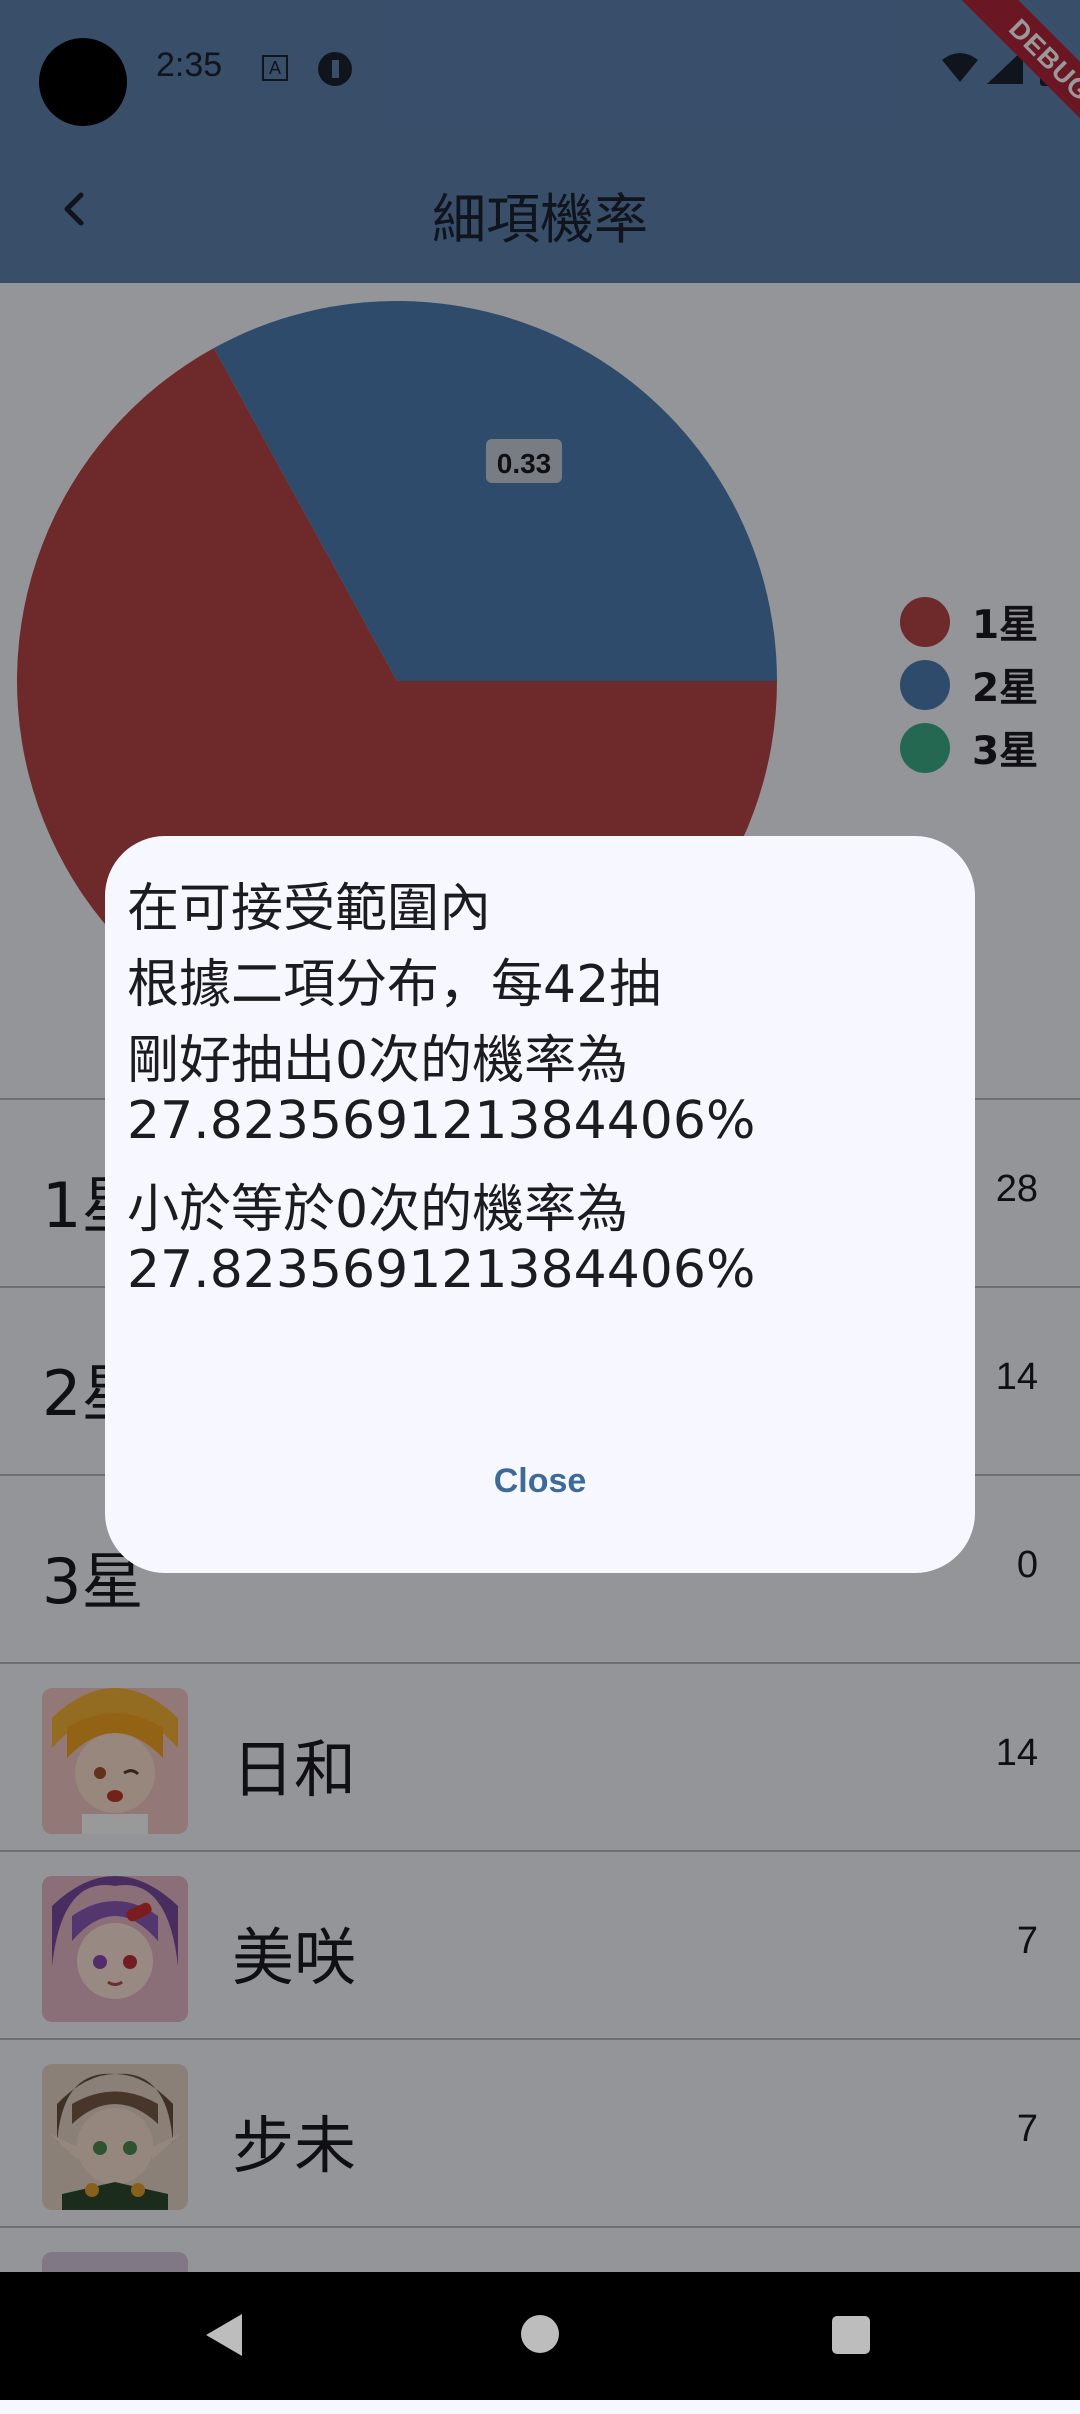 This screenshot has height=2414, width=1080. I want to click on dialog-text-line: 根據二項分布，每42抽, so click(394, 985).